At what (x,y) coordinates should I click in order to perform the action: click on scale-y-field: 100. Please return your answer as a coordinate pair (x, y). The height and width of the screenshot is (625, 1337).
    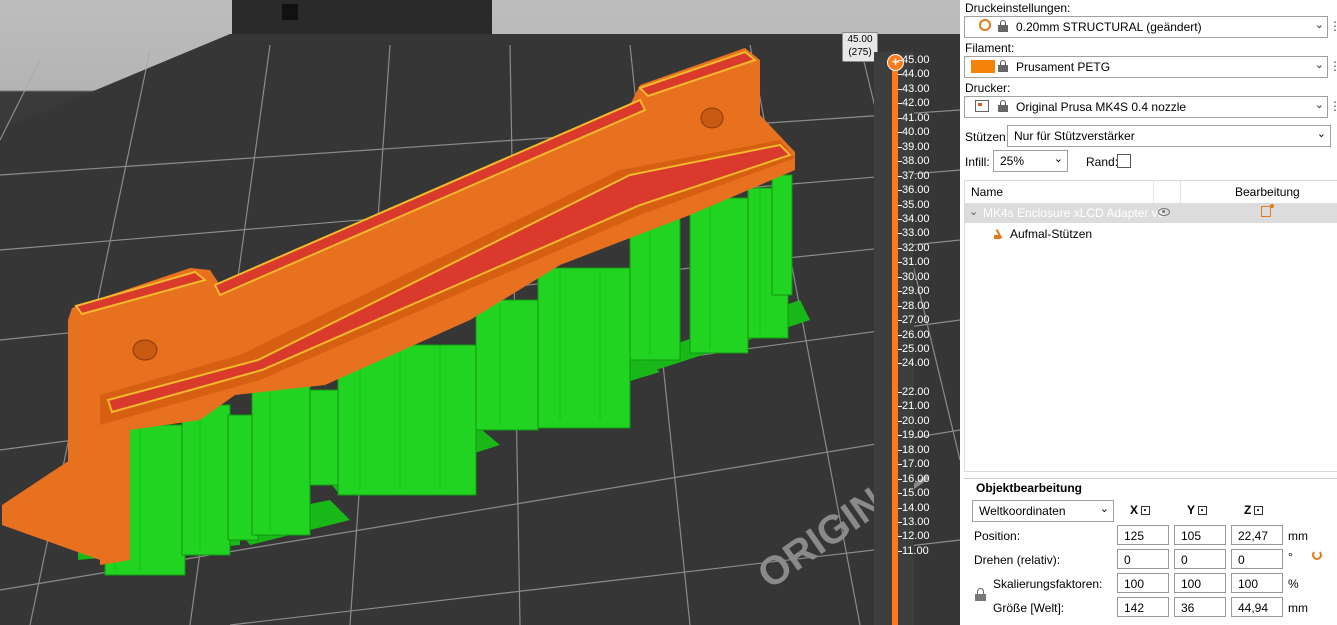
    Looking at the image, I should click on (1200, 583).